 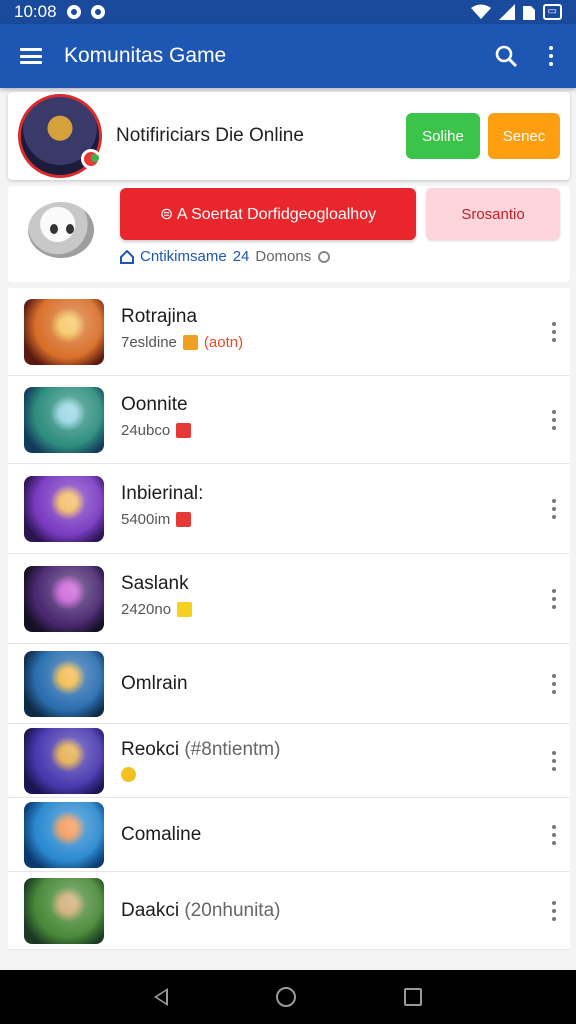 What do you see at coordinates (146, 430) in the screenshot?
I see `game-subtitle: 24ubco` at bounding box center [146, 430].